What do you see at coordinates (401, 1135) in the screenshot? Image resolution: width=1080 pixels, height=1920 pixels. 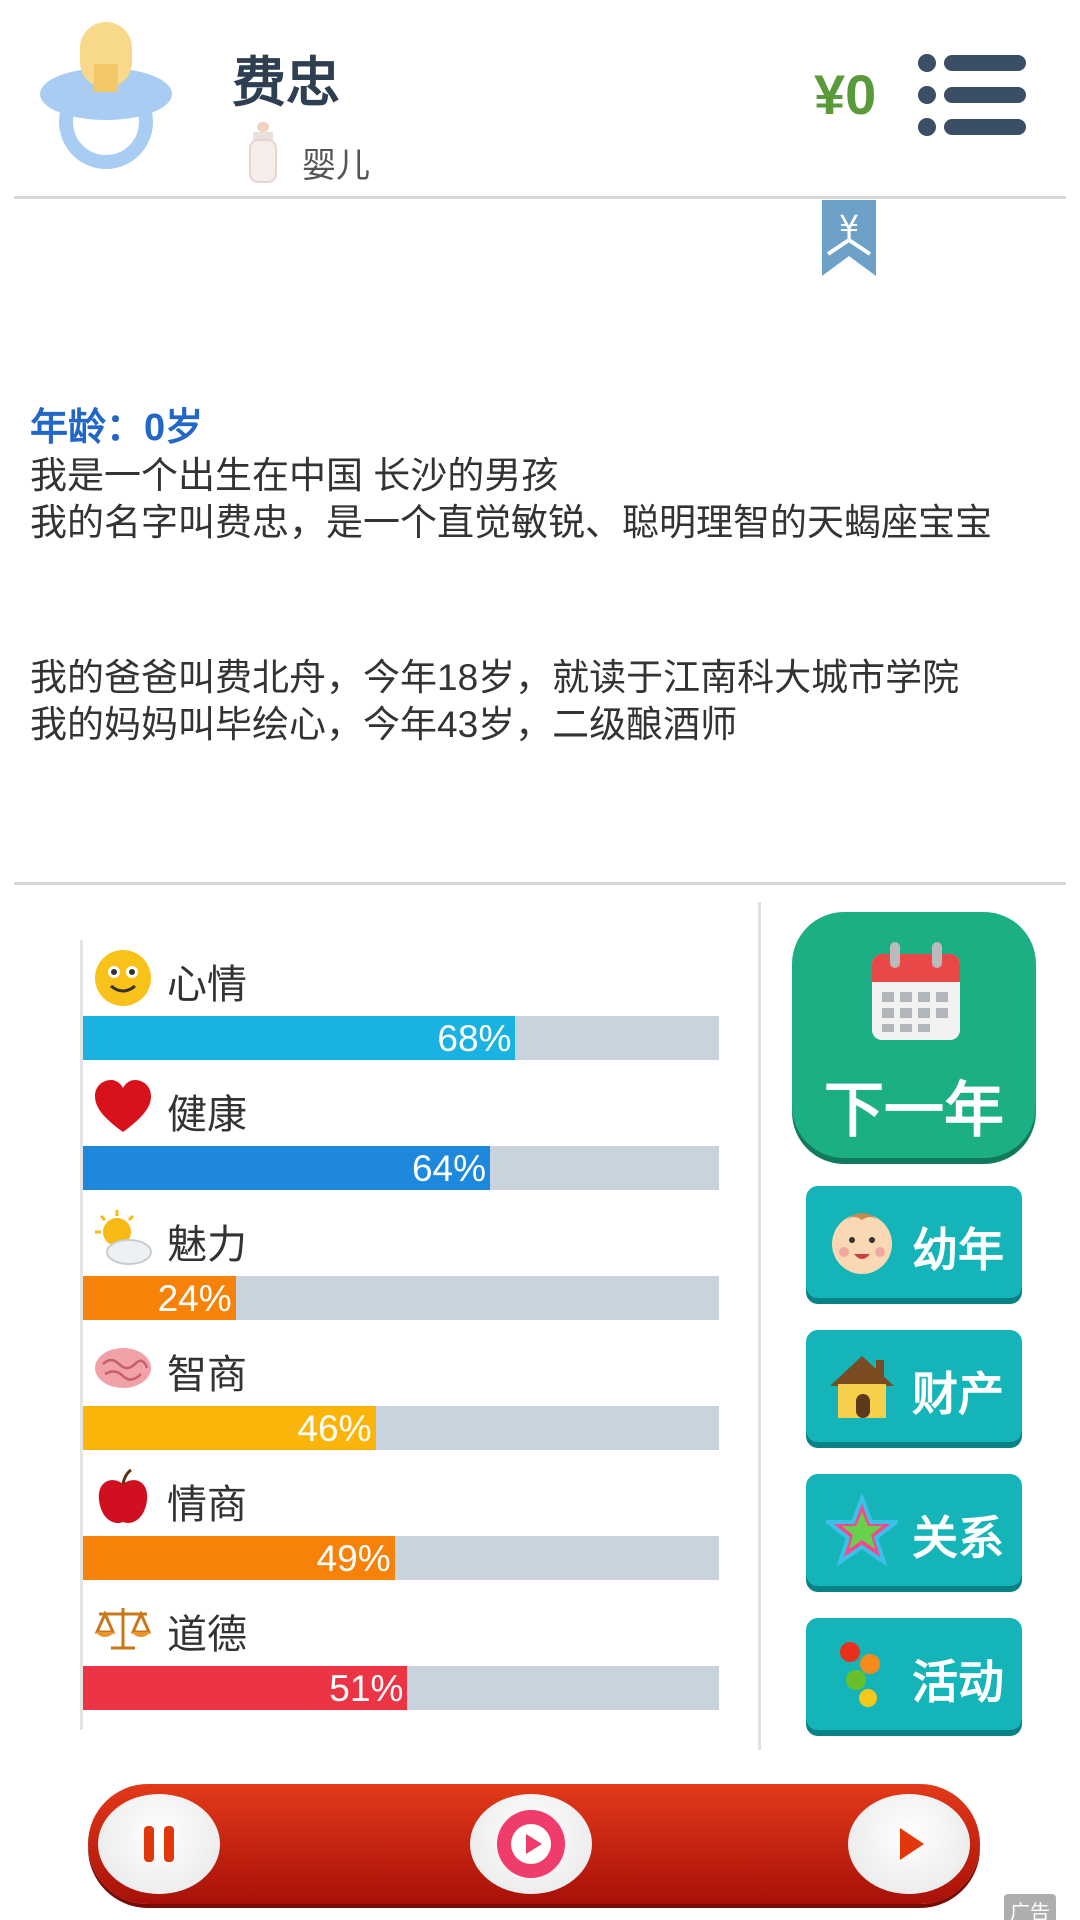 I see `stat-health: 健康 64%` at bounding box center [401, 1135].